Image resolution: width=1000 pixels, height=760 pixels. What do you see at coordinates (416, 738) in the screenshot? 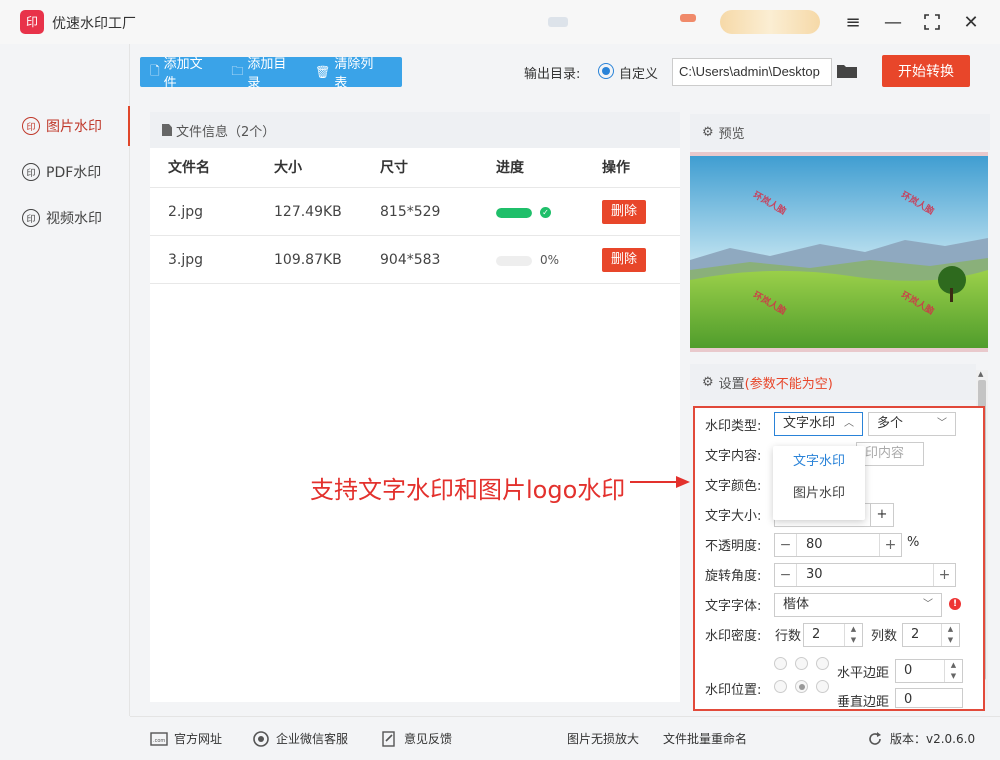
I see `feedback-link: 意见反馈` at bounding box center [416, 738].